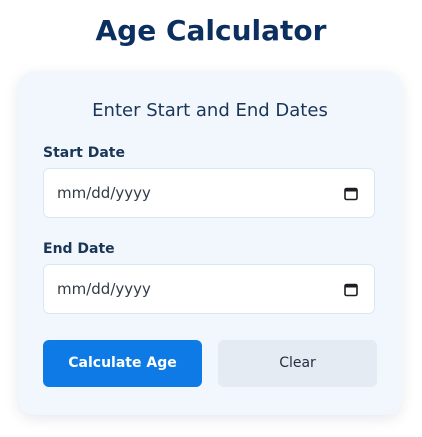  Describe the element at coordinates (210, 110) in the screenshot. I see `card-heading: Enter Start and End Dates` at that location.